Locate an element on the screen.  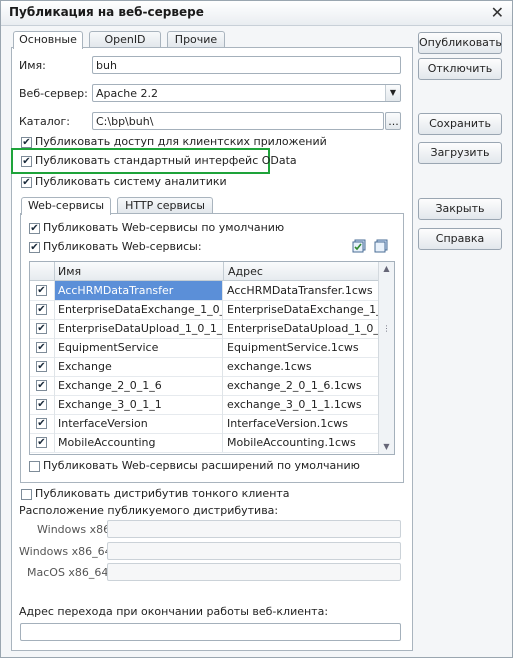
distrib-location-label: Расположение публикуемого дистрибутива: is located at coordinates (149, 510).